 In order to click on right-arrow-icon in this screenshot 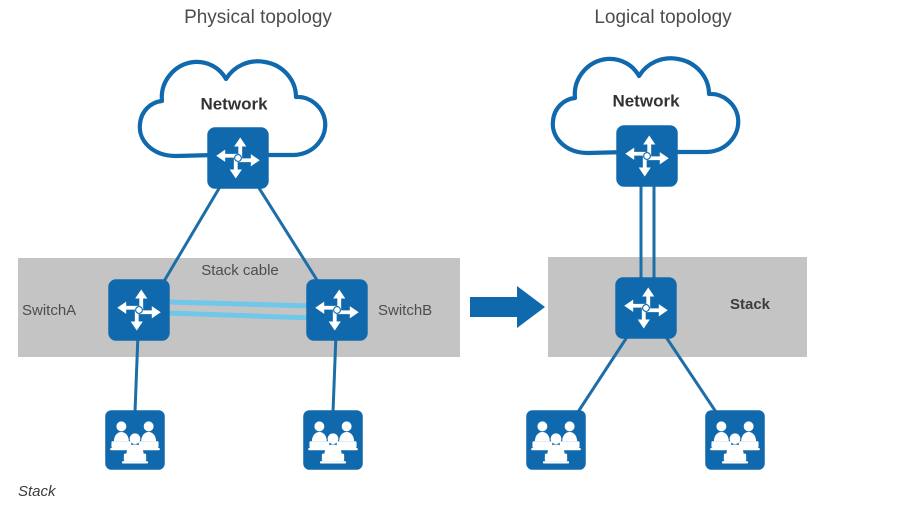, I will do `click(507, 307)`.